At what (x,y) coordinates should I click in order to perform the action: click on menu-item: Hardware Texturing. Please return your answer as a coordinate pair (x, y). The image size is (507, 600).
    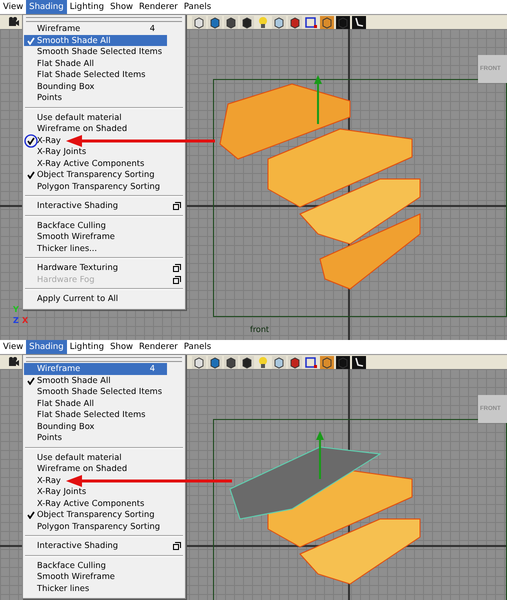
    Looking at the image, I should click on (95, 268).